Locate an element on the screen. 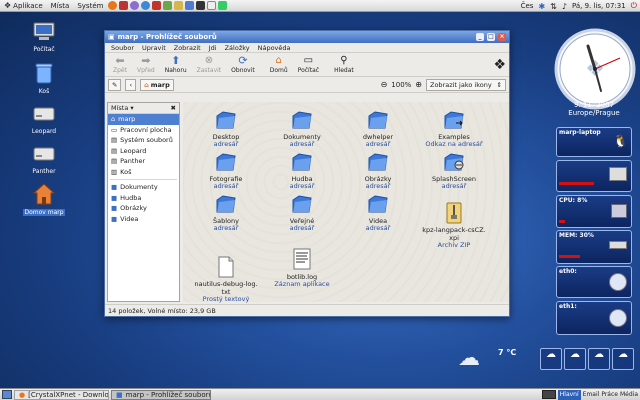 The image size is (640, 400). computer-button: ▭ Počítač is located at coordinates (308, 64).